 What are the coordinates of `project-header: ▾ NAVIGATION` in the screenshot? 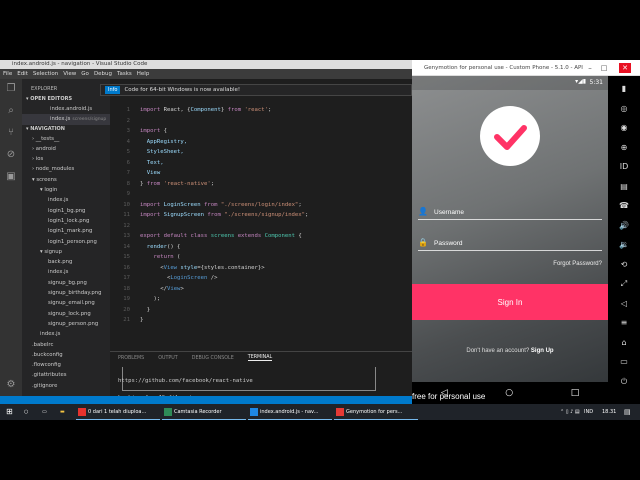 It's located at (66, 129).